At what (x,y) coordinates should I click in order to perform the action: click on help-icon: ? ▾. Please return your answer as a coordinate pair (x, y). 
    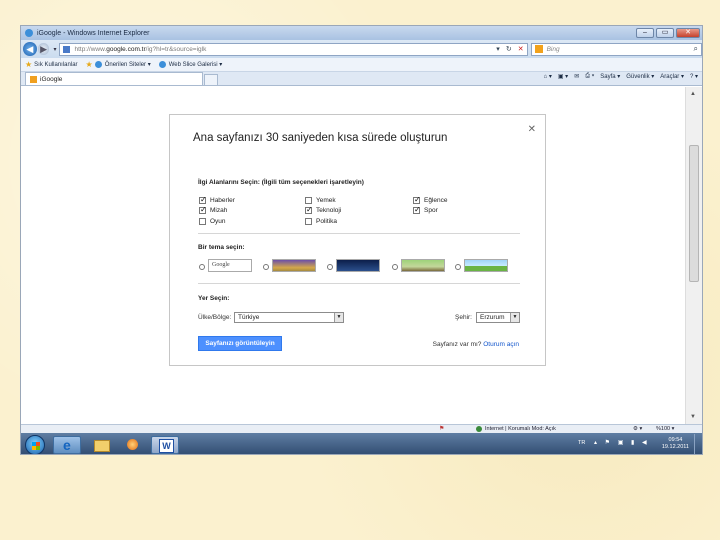
    Looking at the image, I should click on (694, 76).